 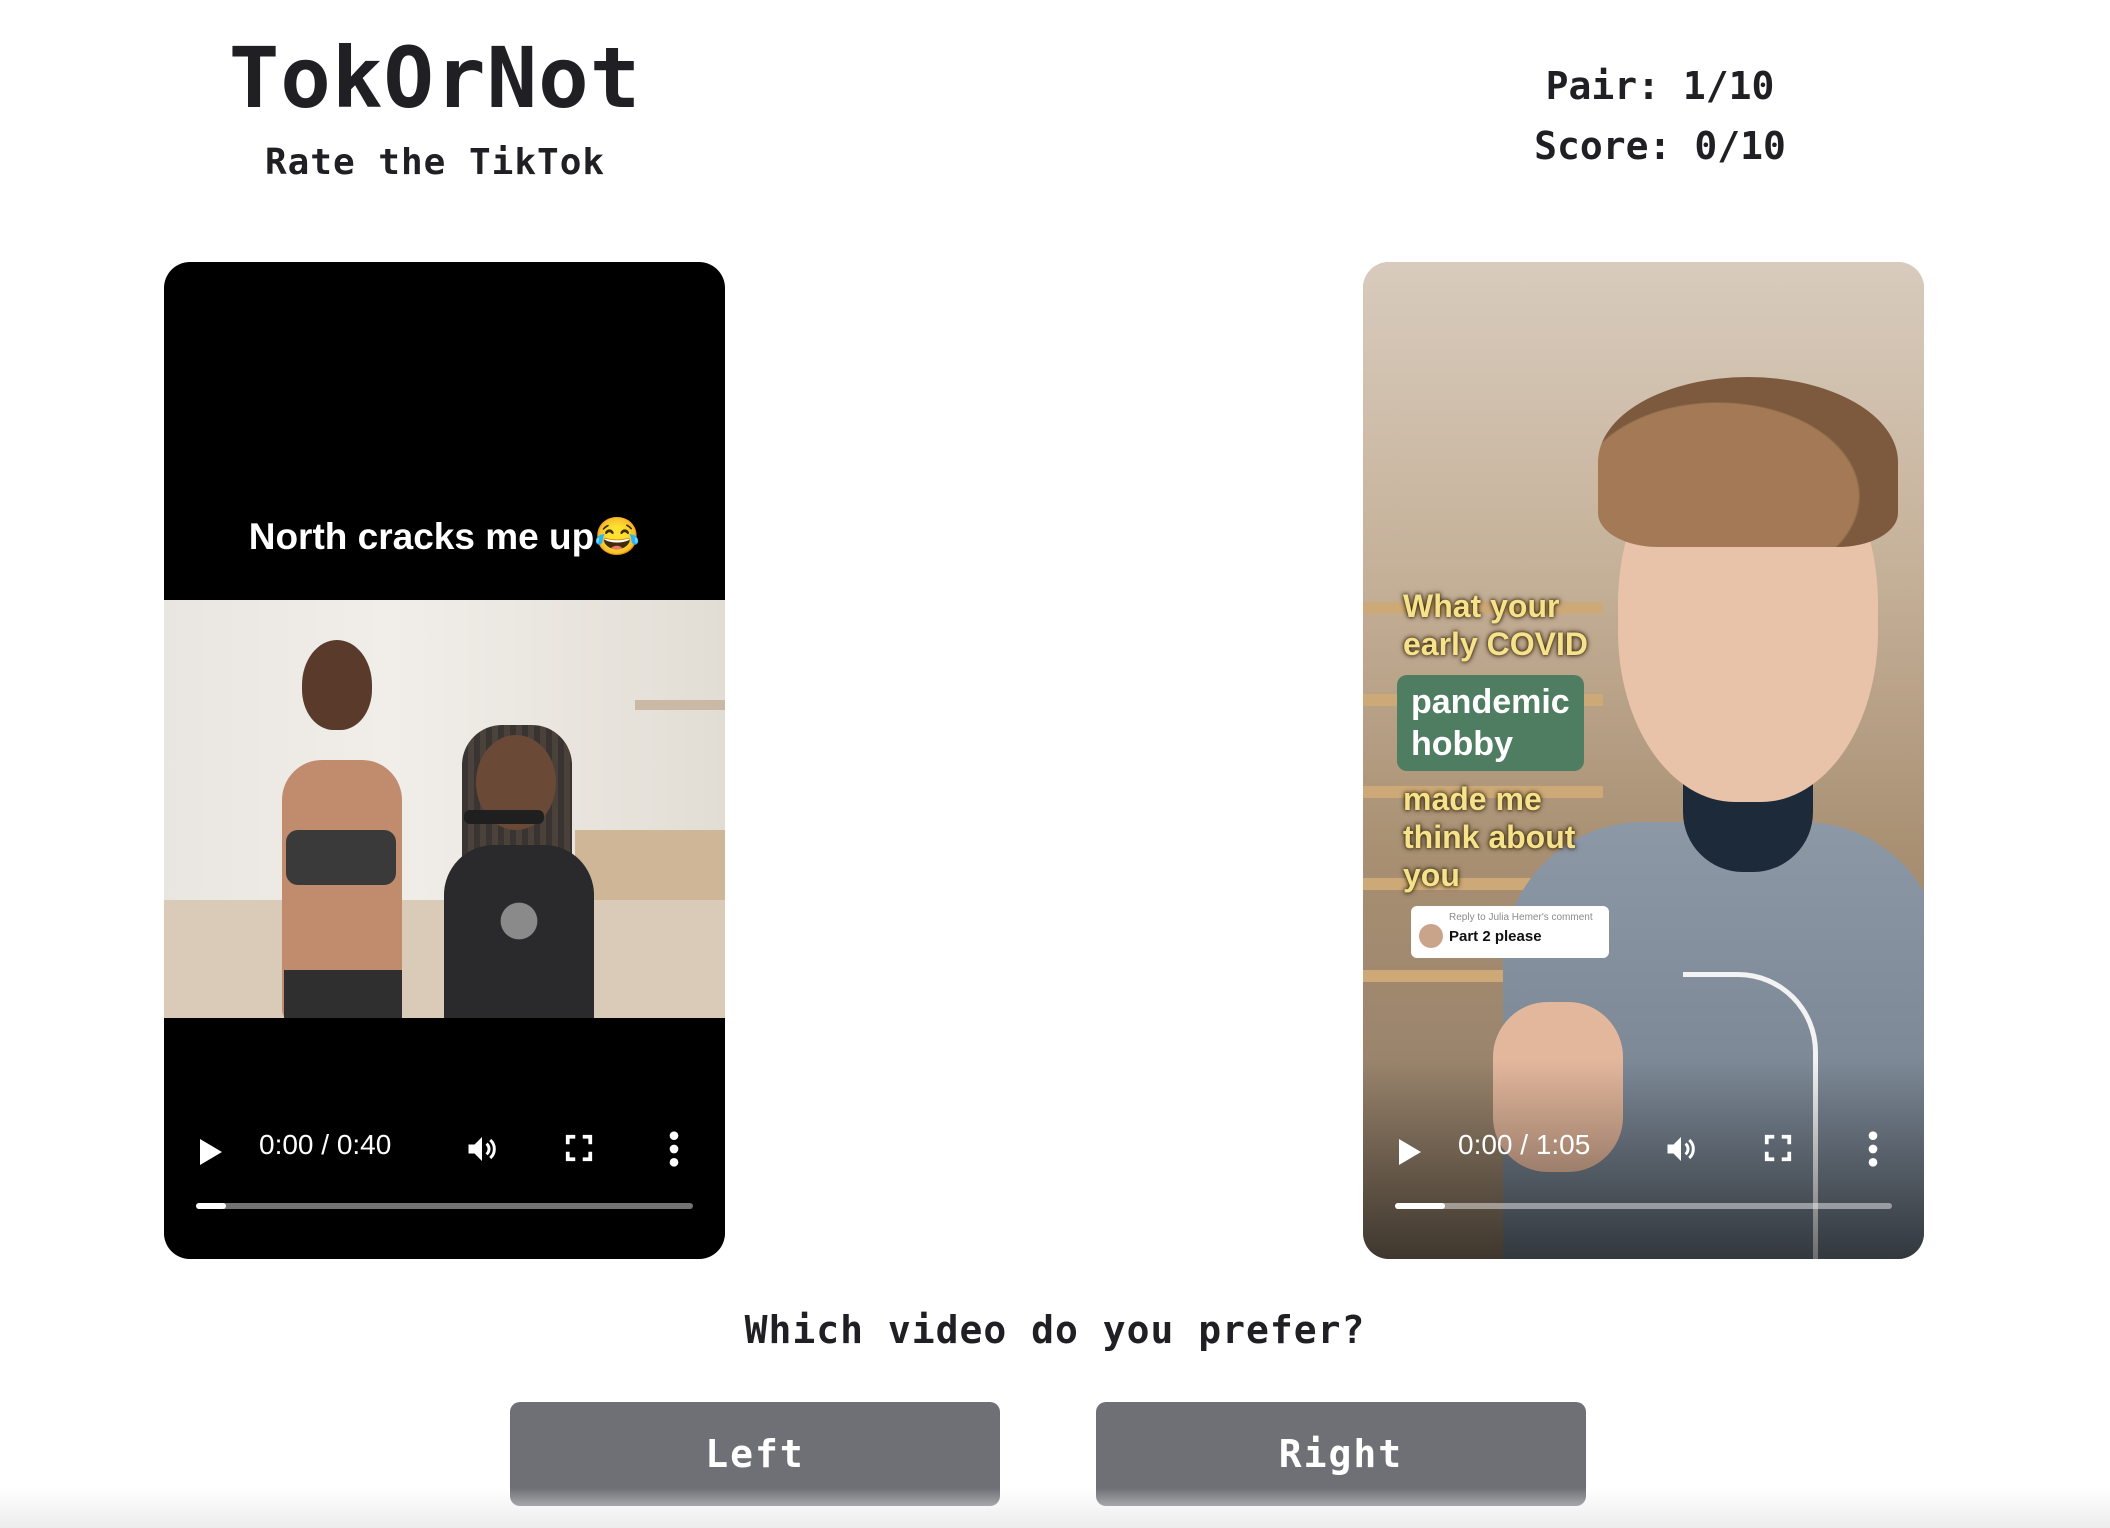 What do you see at coordinates (444, 536) in the screenshot?
I see `left-video-caption: North cracks me up😂` at bounding box center [444, 536].